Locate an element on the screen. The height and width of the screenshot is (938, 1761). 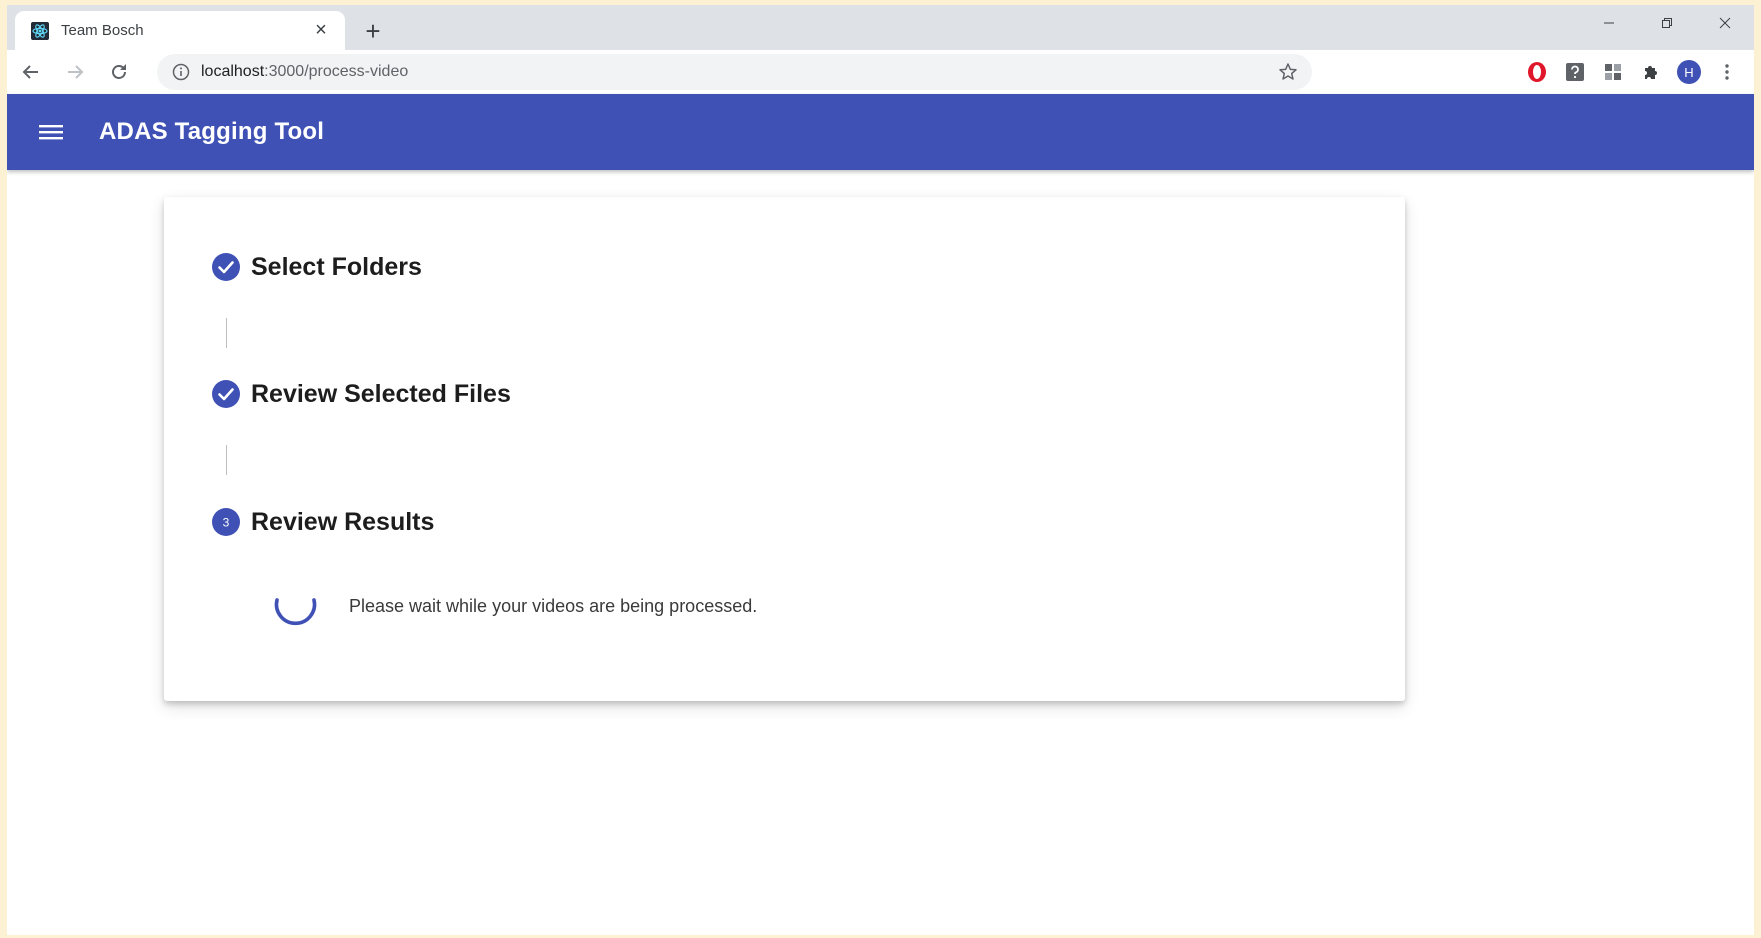
loading-spinner-icon is located at coordinates (295, 606).